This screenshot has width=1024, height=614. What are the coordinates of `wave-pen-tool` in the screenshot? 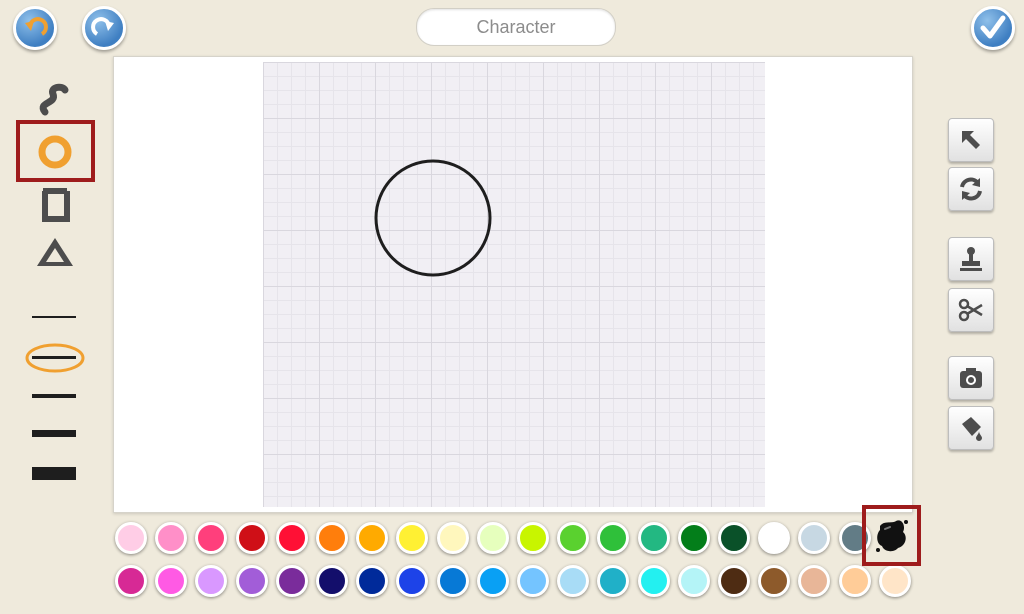 It's located at (55, 100).